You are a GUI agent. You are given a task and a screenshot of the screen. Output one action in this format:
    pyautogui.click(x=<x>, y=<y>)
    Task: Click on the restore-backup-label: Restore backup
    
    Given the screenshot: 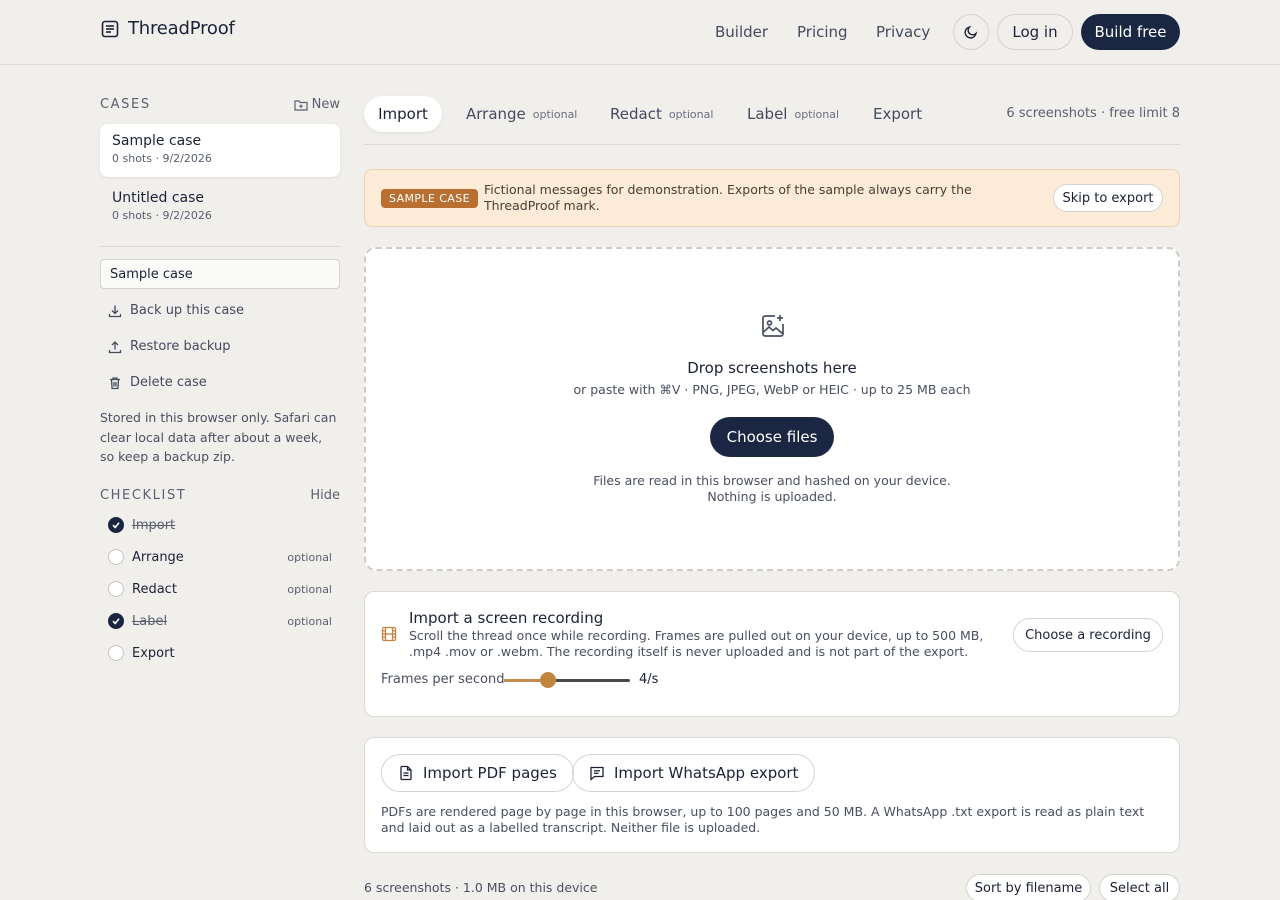 What is the action you would take?
    pyautogui.click(x=180, y=346)
    